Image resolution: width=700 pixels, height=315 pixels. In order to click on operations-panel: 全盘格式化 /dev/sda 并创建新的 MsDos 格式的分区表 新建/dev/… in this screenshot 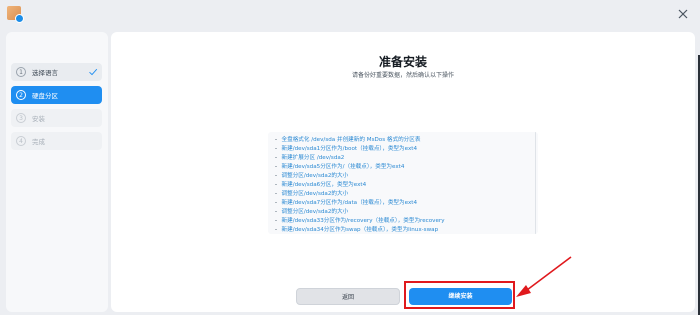, I will do `click(403, 183)`.